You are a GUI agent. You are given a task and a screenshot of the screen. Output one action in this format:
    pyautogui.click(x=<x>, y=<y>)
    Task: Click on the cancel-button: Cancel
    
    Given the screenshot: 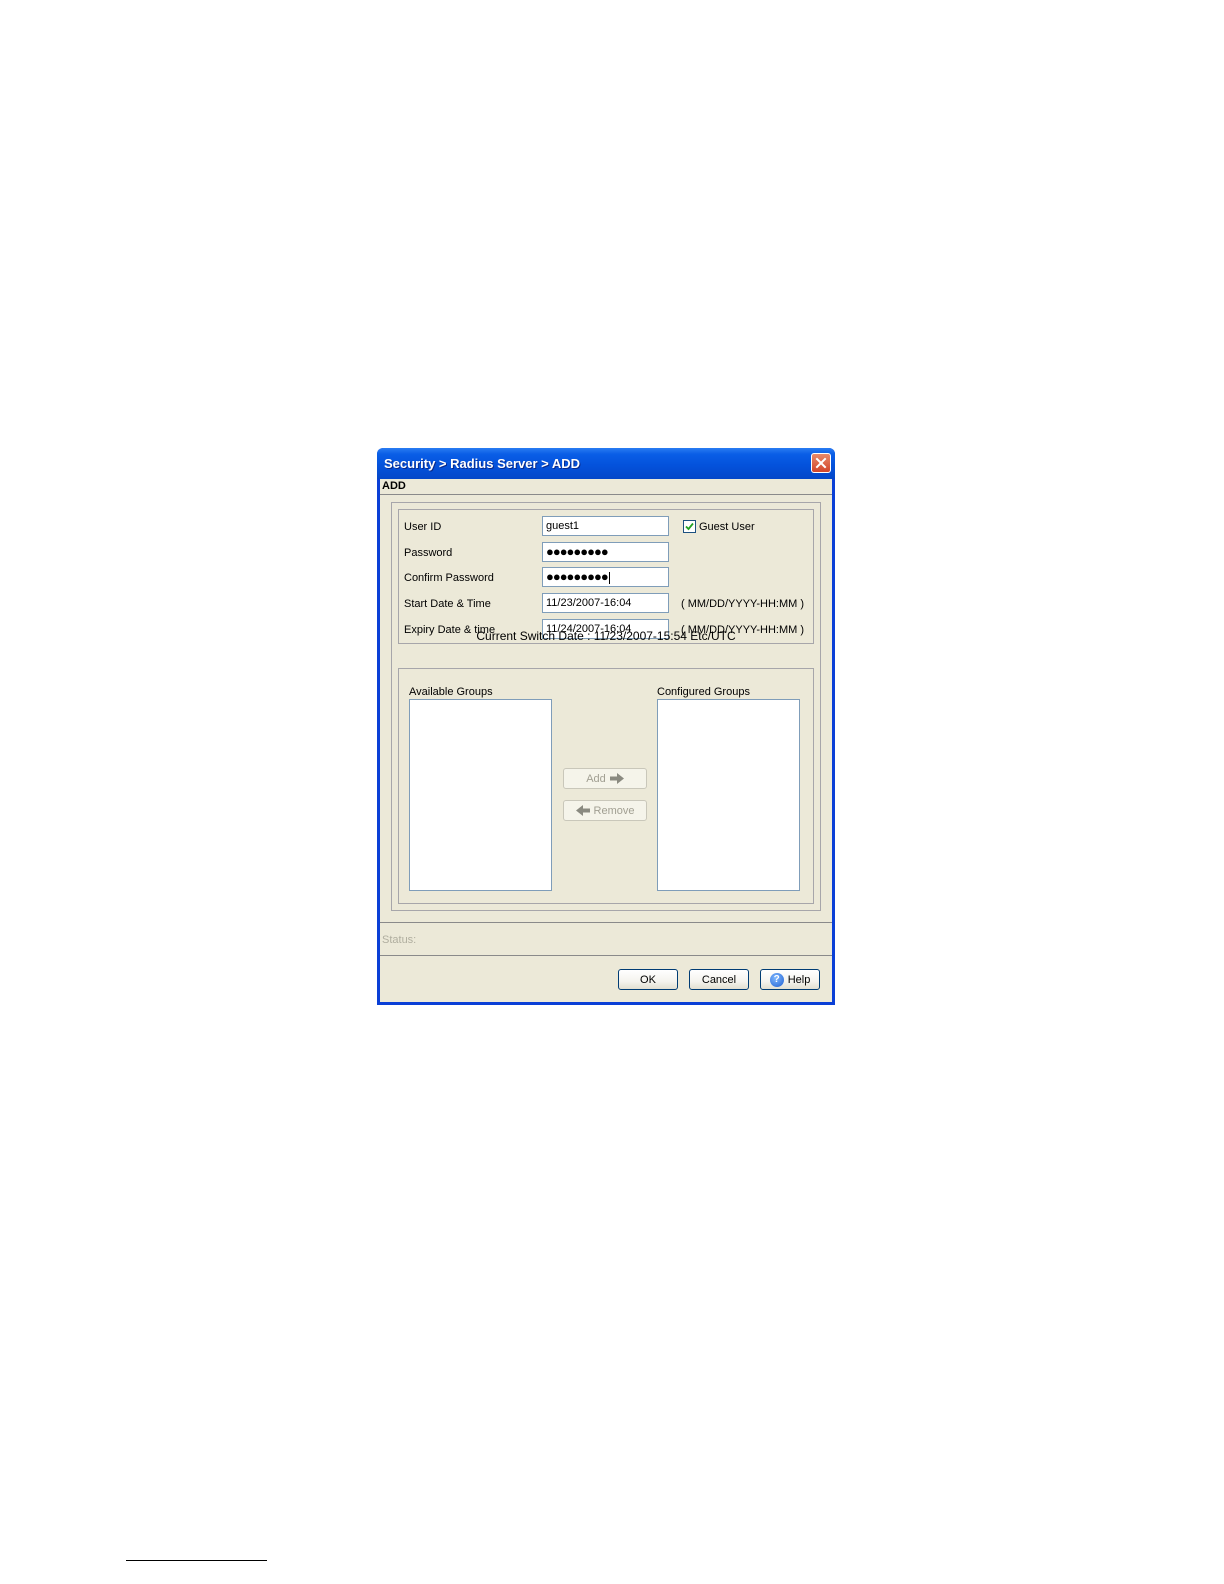 What is the action you would take?
    pyautogui.click(x=719, y=979)
    